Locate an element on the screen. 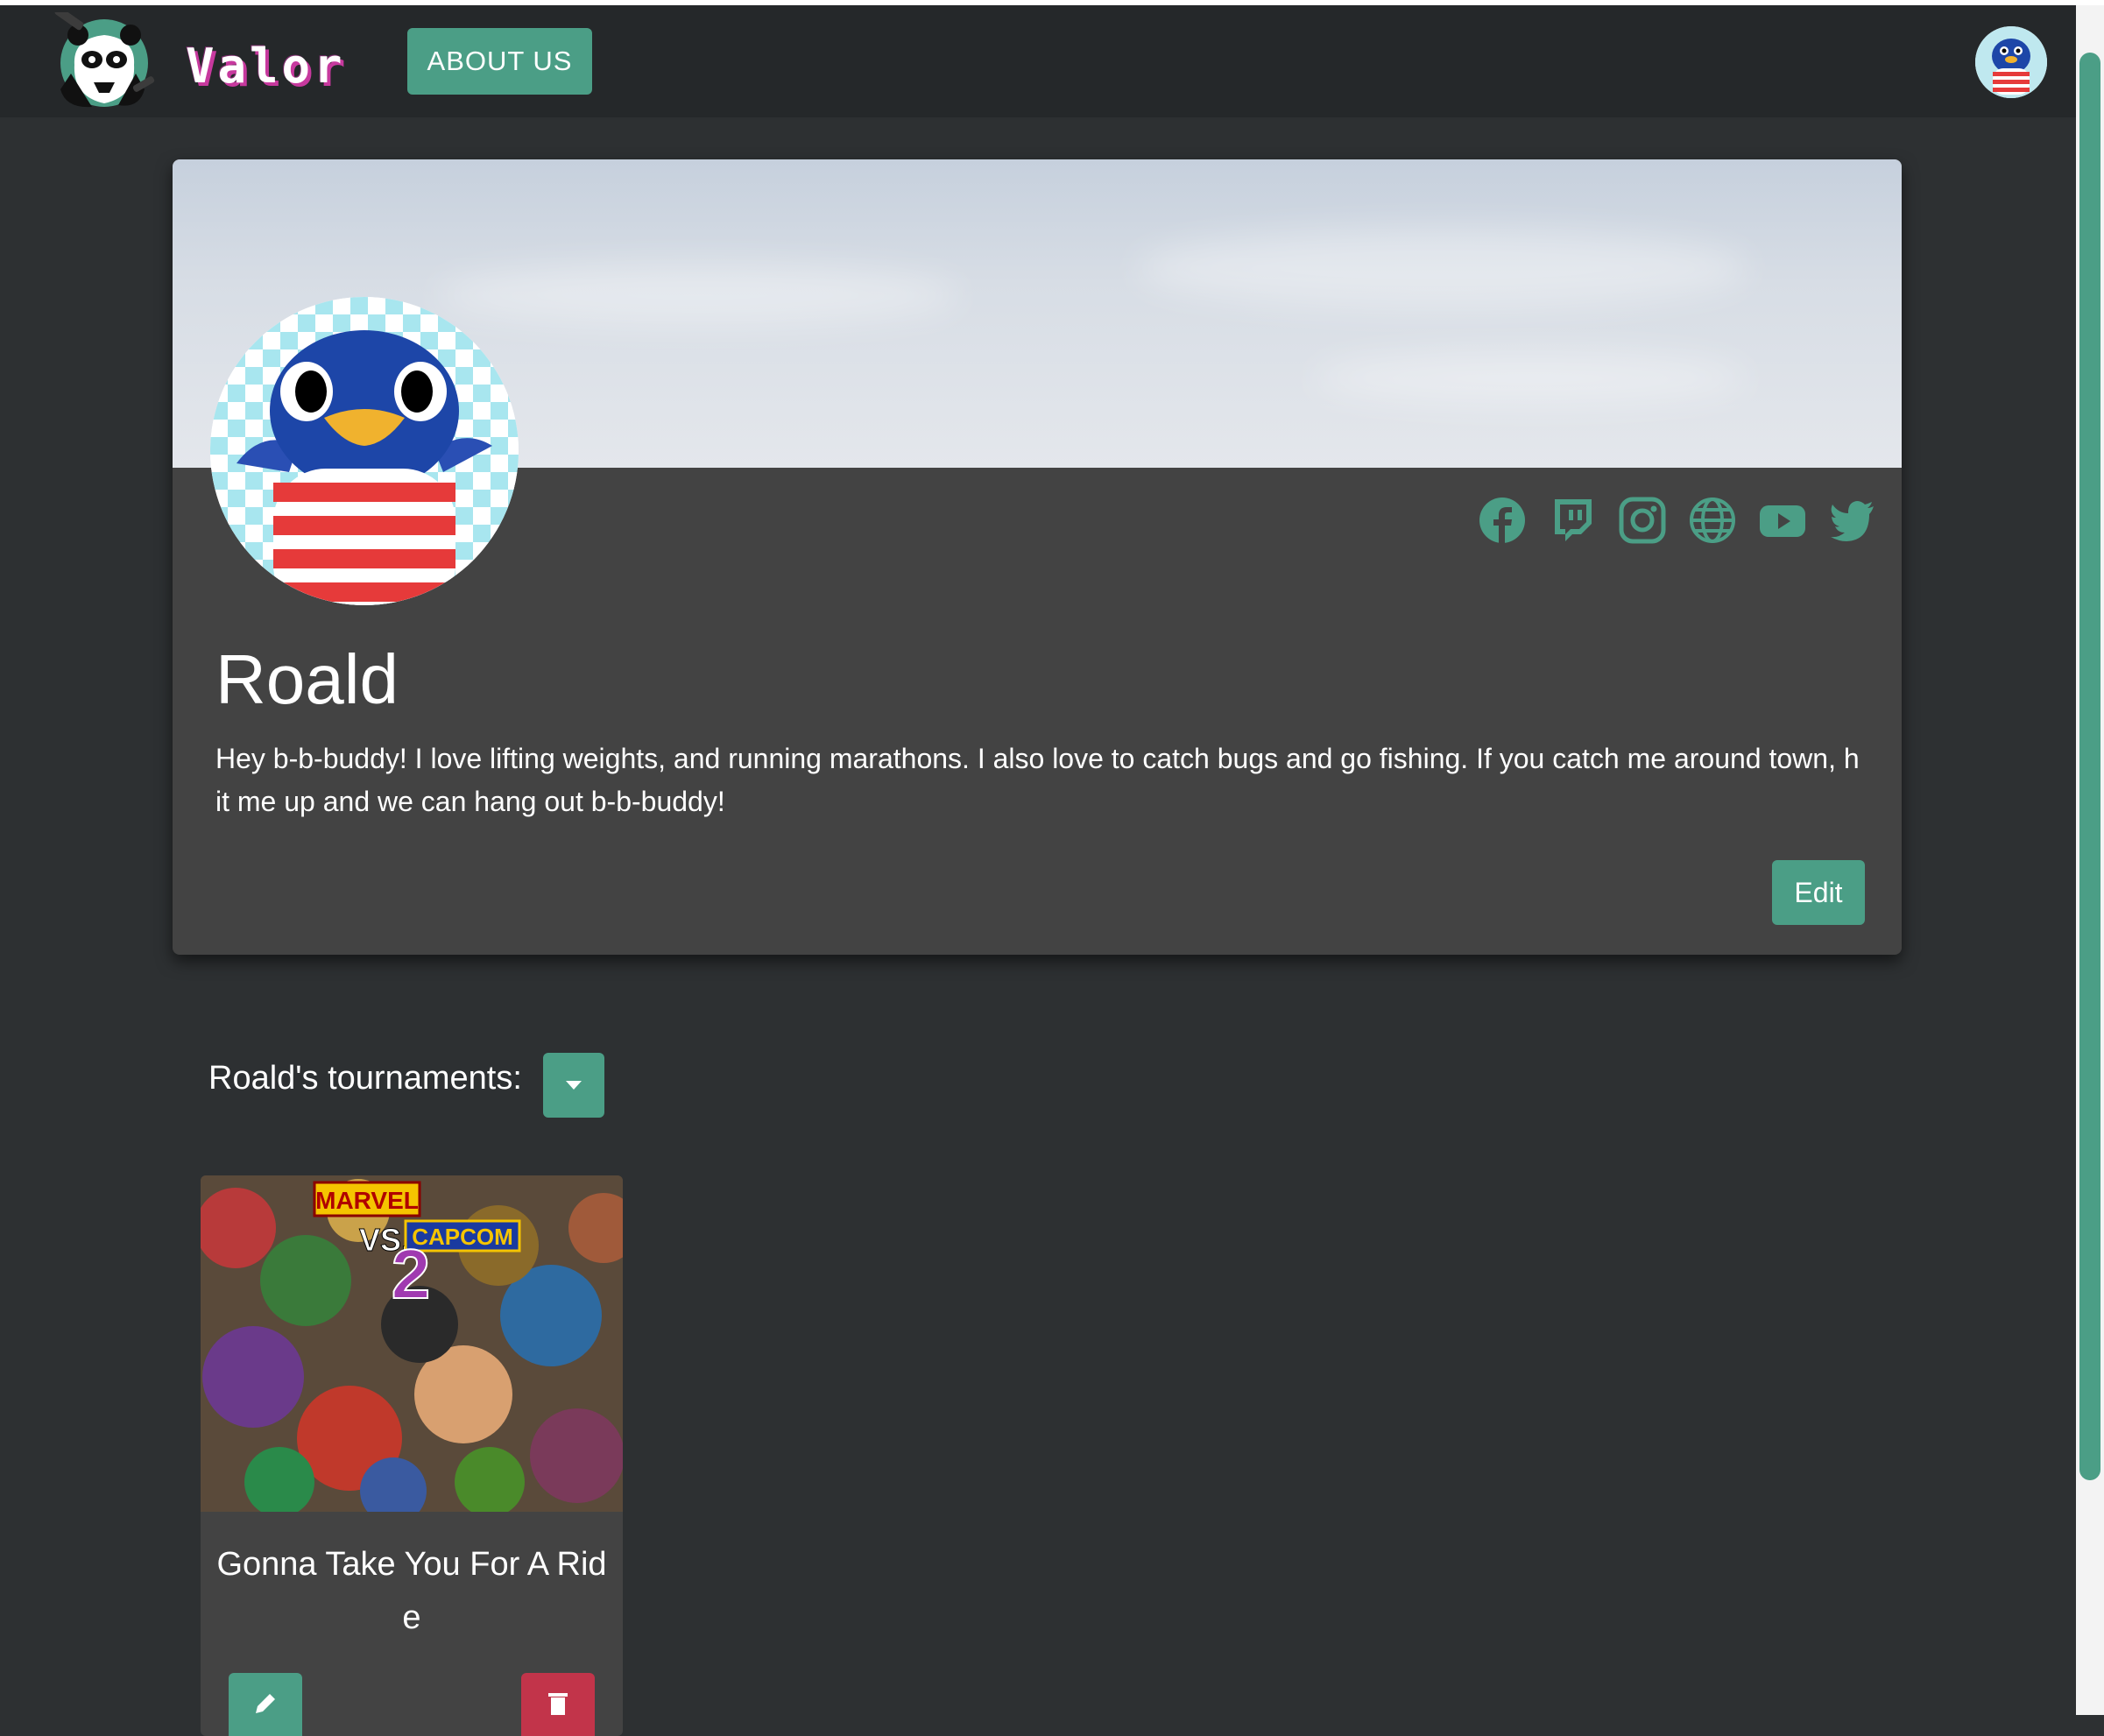 This screenshot has width=2104, height=1736. tournaments-dropdown-button is located at coordinates (573, 1085).